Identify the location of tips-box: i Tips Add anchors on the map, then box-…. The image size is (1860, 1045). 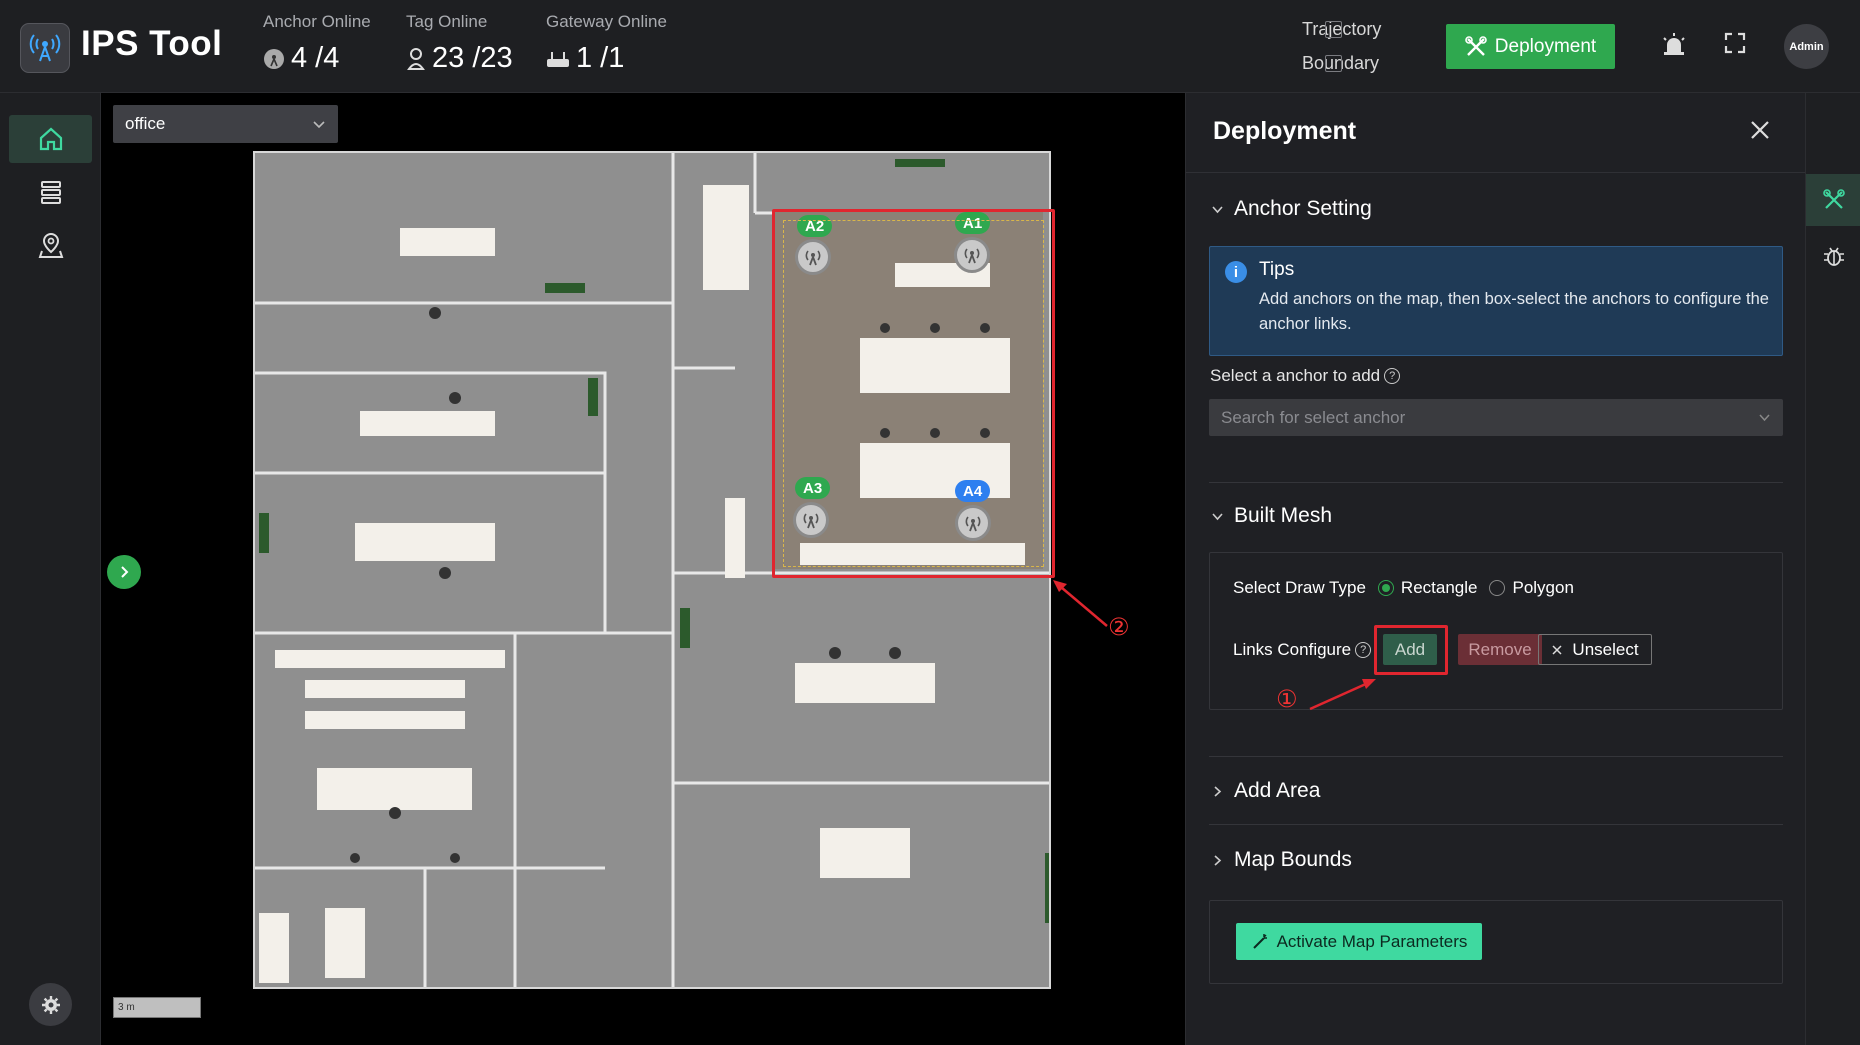
(1496, 301).